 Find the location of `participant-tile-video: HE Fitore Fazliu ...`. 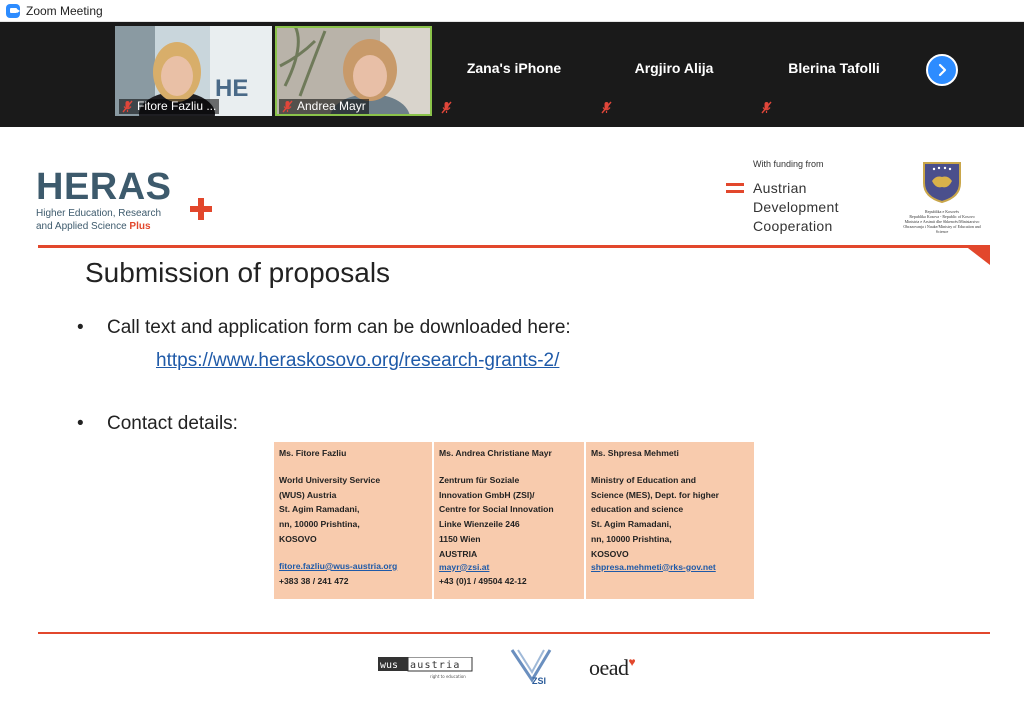

participant-tile-video: HE Fitore Fazliu ... is located at coordinates (193, 71).